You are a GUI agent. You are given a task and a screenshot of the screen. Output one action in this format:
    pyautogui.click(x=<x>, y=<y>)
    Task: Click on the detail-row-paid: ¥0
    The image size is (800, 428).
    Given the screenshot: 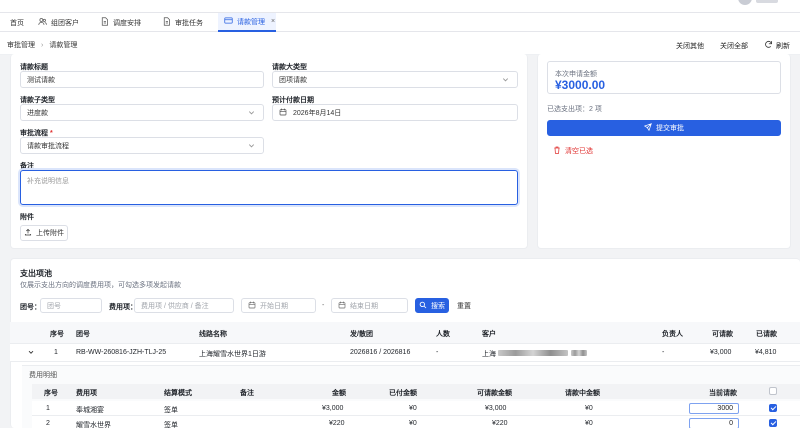 What is the action you would take?
    pyautogui.click(x=413, y=408)
    